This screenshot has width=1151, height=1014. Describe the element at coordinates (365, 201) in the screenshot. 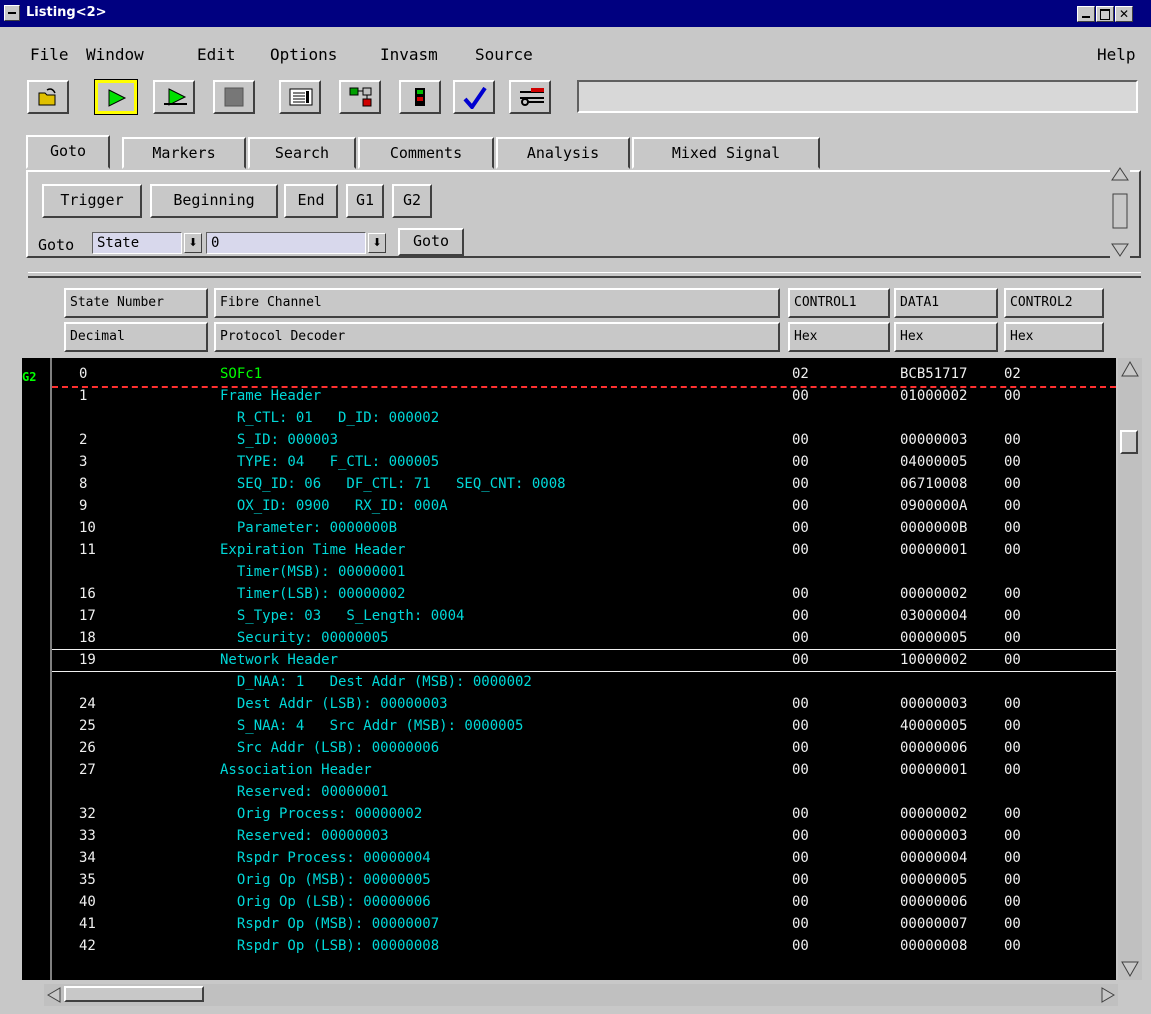

I see `g1-button: G1` at that location.